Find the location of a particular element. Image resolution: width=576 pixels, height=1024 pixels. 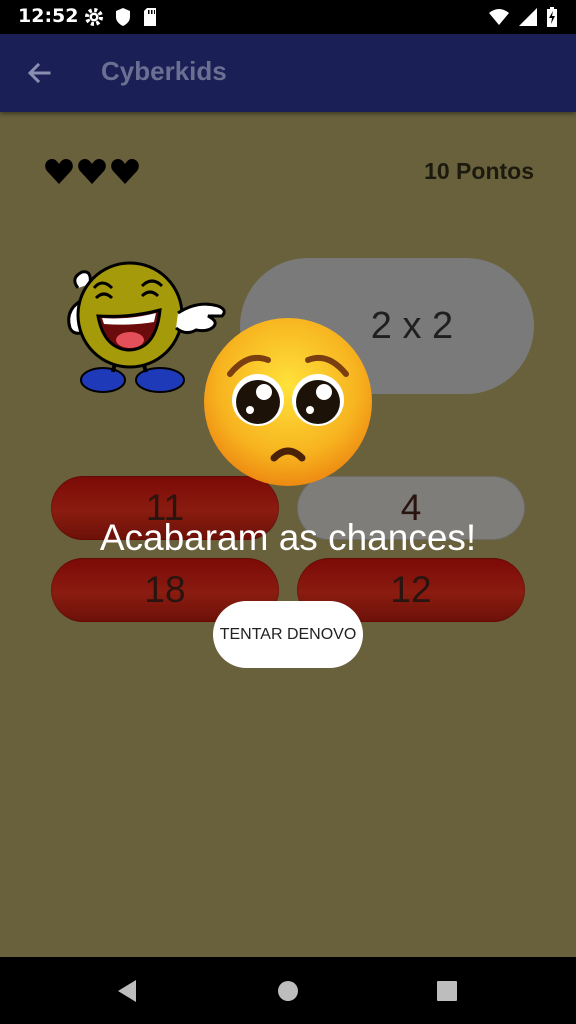

signal-icon is located at coordinates (528, 17).